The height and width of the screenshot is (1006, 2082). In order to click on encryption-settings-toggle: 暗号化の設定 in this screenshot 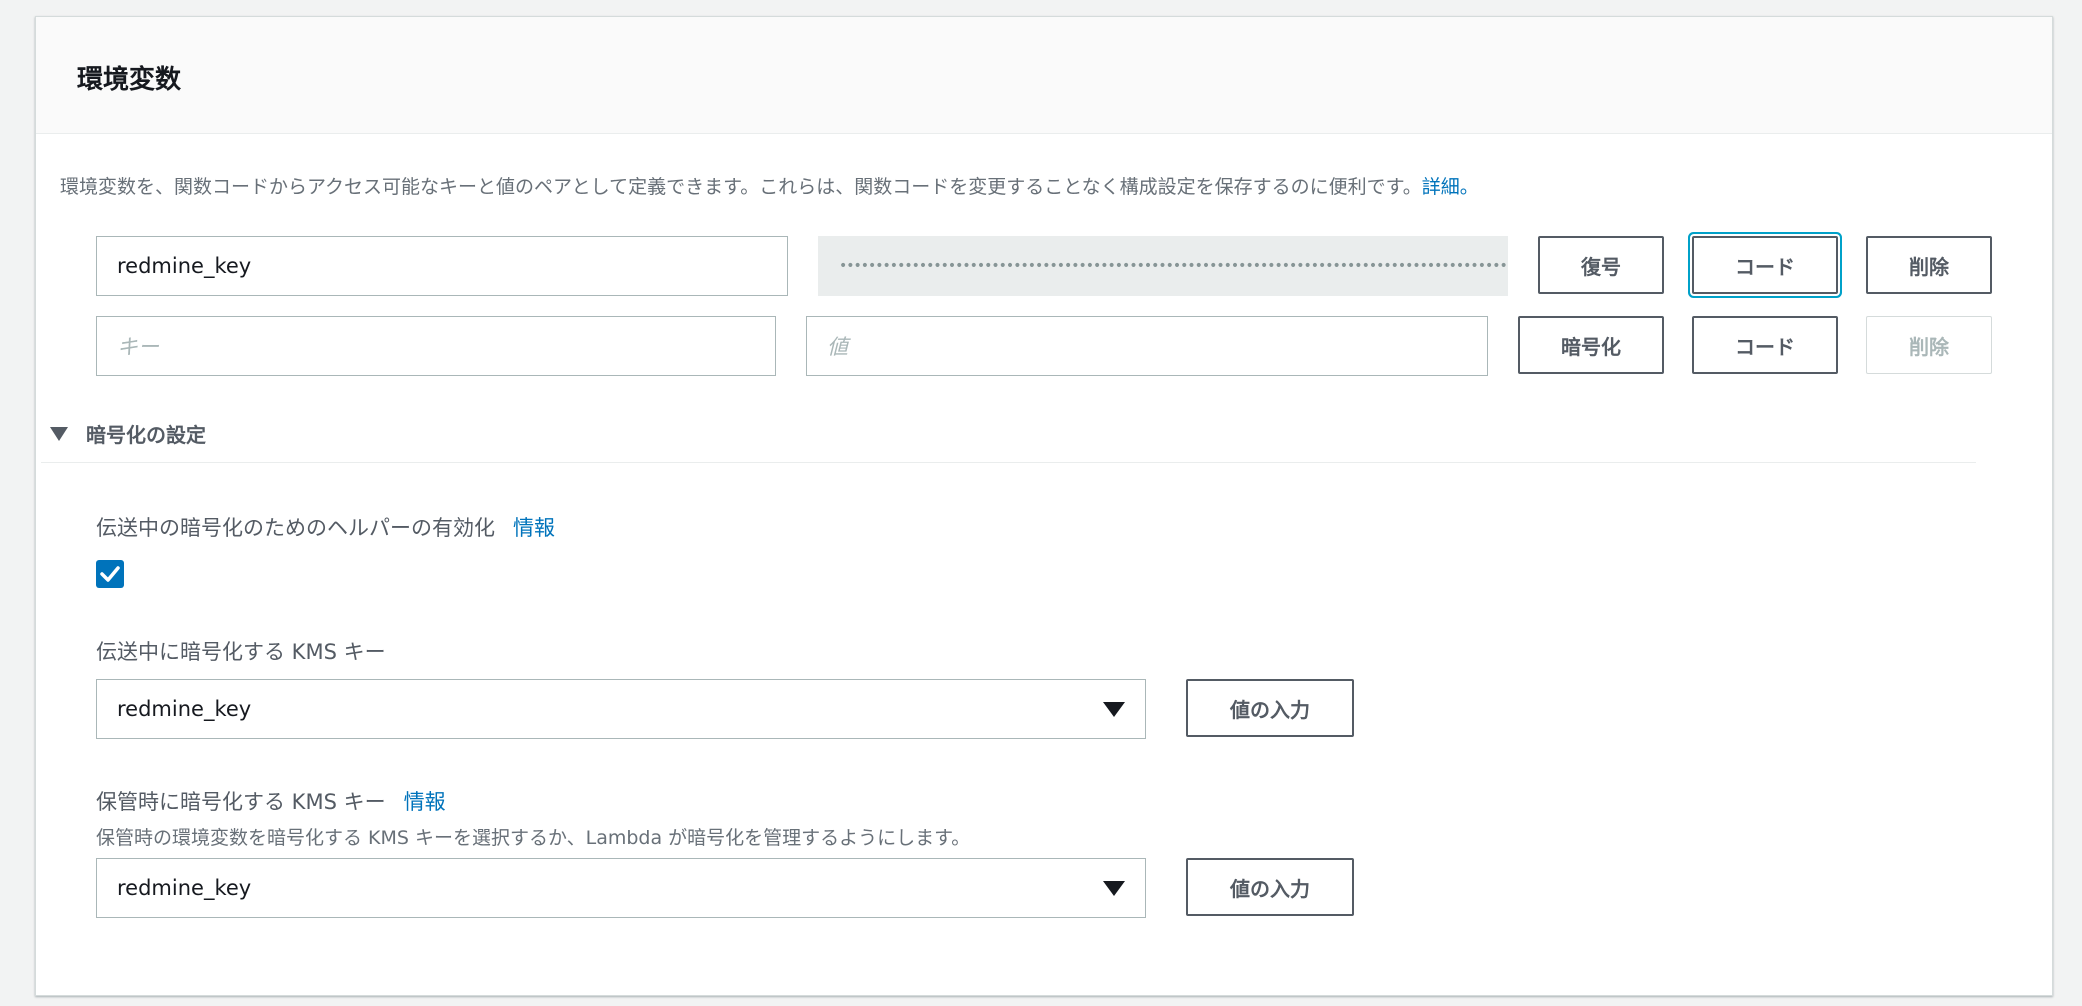, I will do `click(128, 433)`.